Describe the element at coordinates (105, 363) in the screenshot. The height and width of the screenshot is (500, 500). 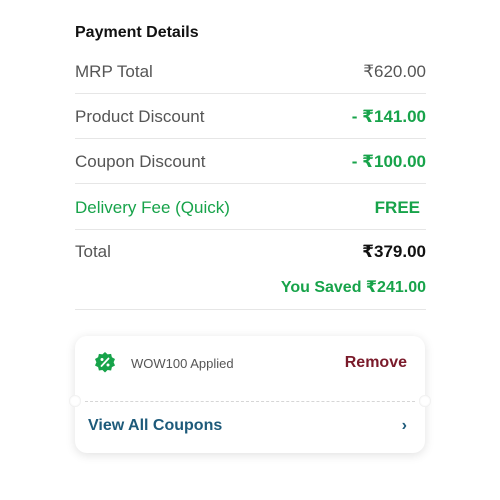
I see `discount-badge-icon` at that location.